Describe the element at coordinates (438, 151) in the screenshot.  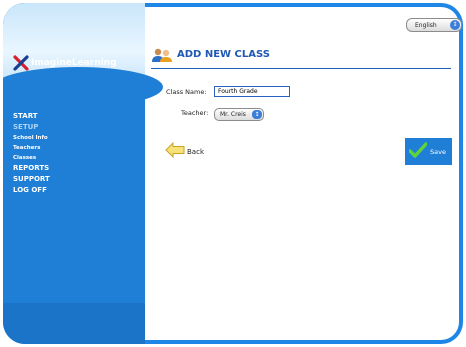
I see `save-label: Save` at that location.